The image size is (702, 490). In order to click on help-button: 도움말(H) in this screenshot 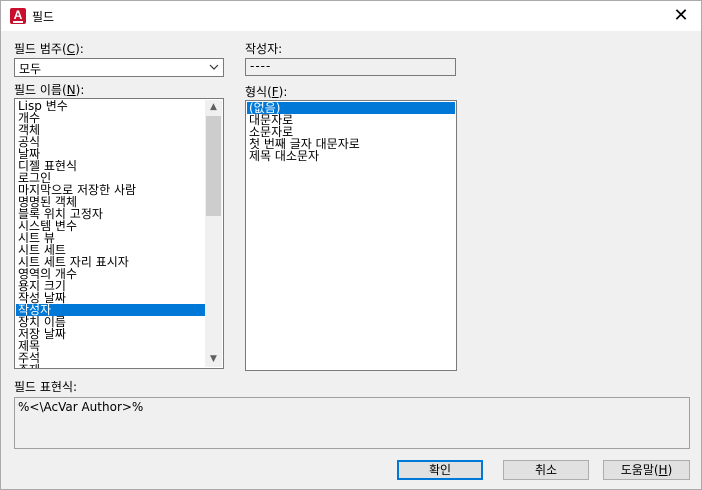, I will do `click(646, 470)`.